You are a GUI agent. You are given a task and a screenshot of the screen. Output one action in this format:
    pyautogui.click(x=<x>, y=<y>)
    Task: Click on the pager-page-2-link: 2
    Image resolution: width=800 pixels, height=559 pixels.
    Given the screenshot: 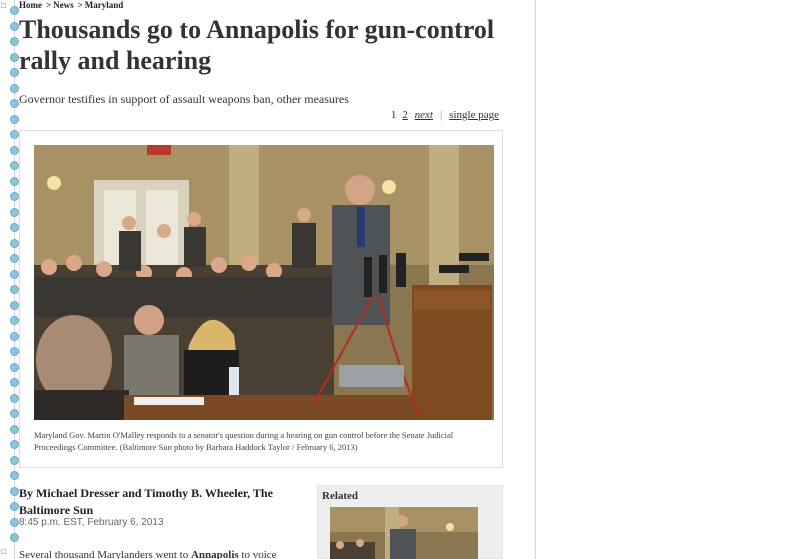 What is the action you would take?
    pyautogui.click(x=405, y=115)
    